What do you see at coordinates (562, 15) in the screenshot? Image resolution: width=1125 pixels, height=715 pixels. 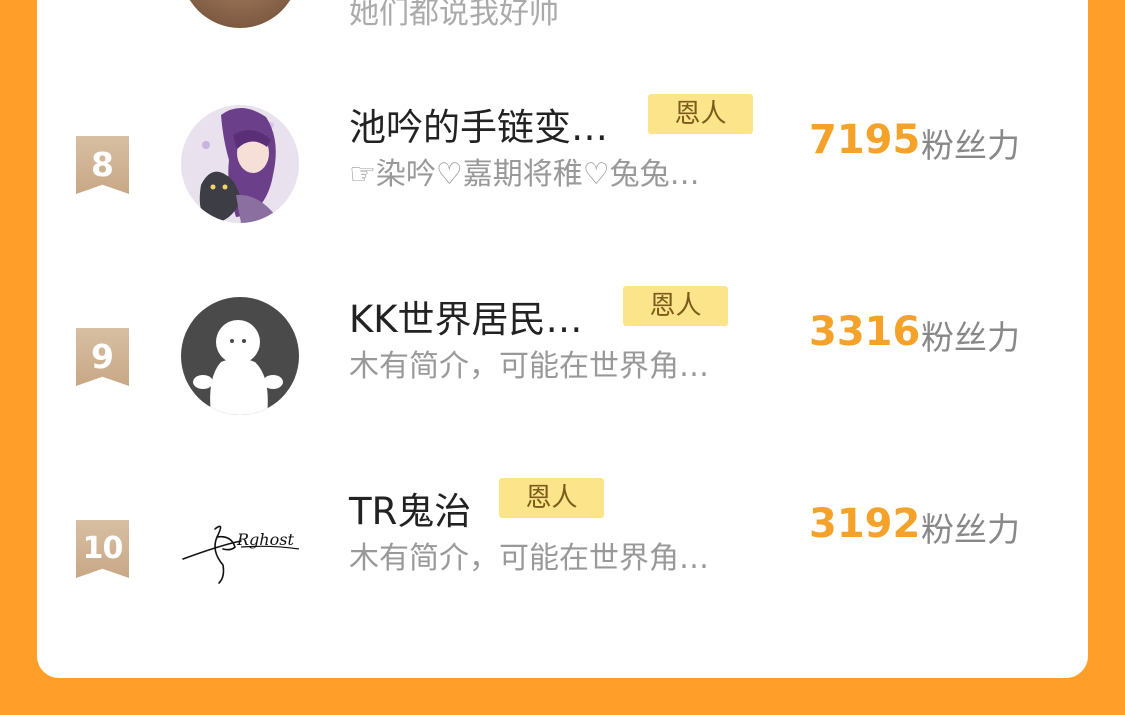 I see `list-item: 她们都说我好帅` at bounding box center [562, 15].